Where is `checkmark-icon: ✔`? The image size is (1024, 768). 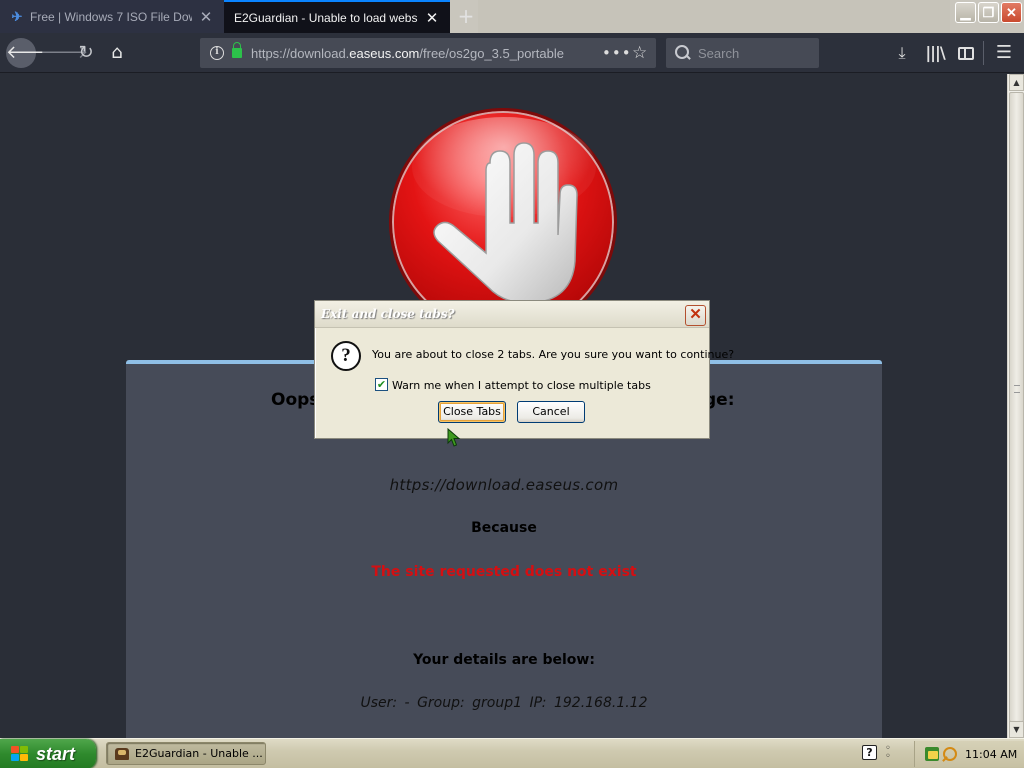
checkmark-icon: ✔ is located at coordinates (381, 384).